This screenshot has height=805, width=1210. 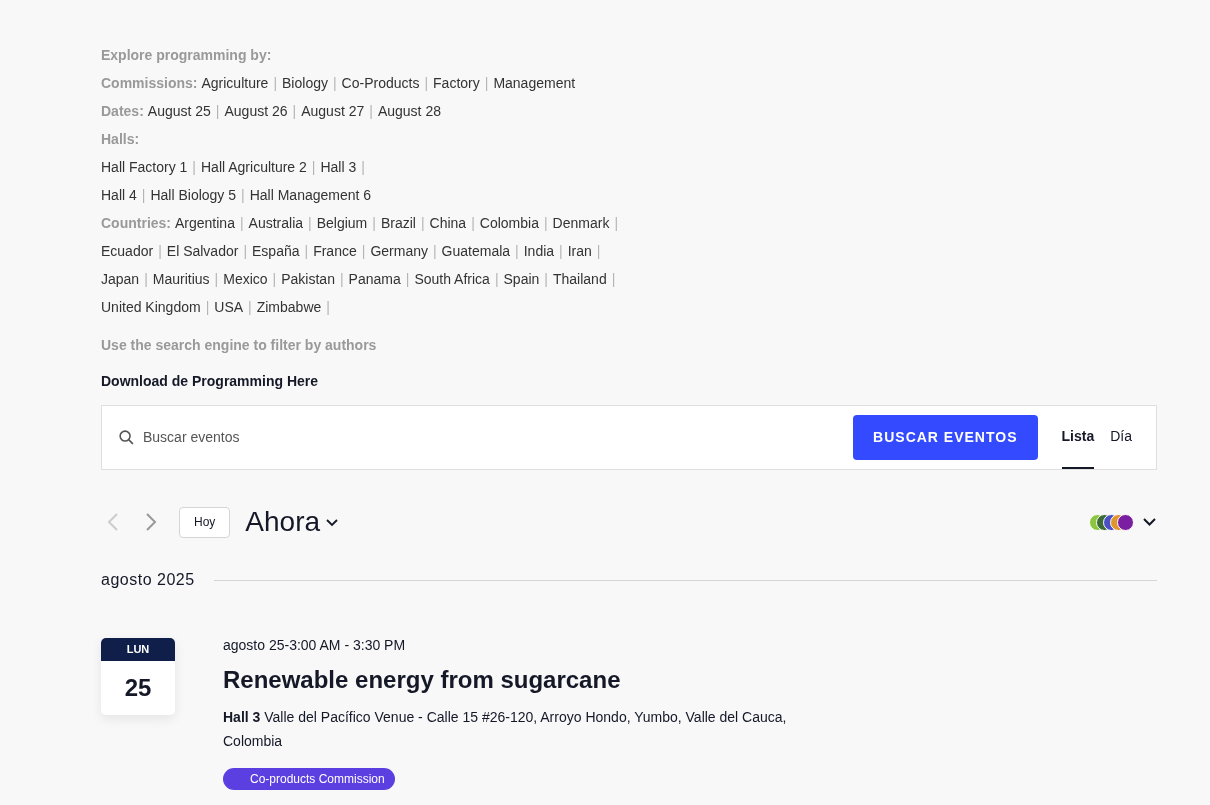 I want to click on filter-link: August 27, so click(x=333, y=111).